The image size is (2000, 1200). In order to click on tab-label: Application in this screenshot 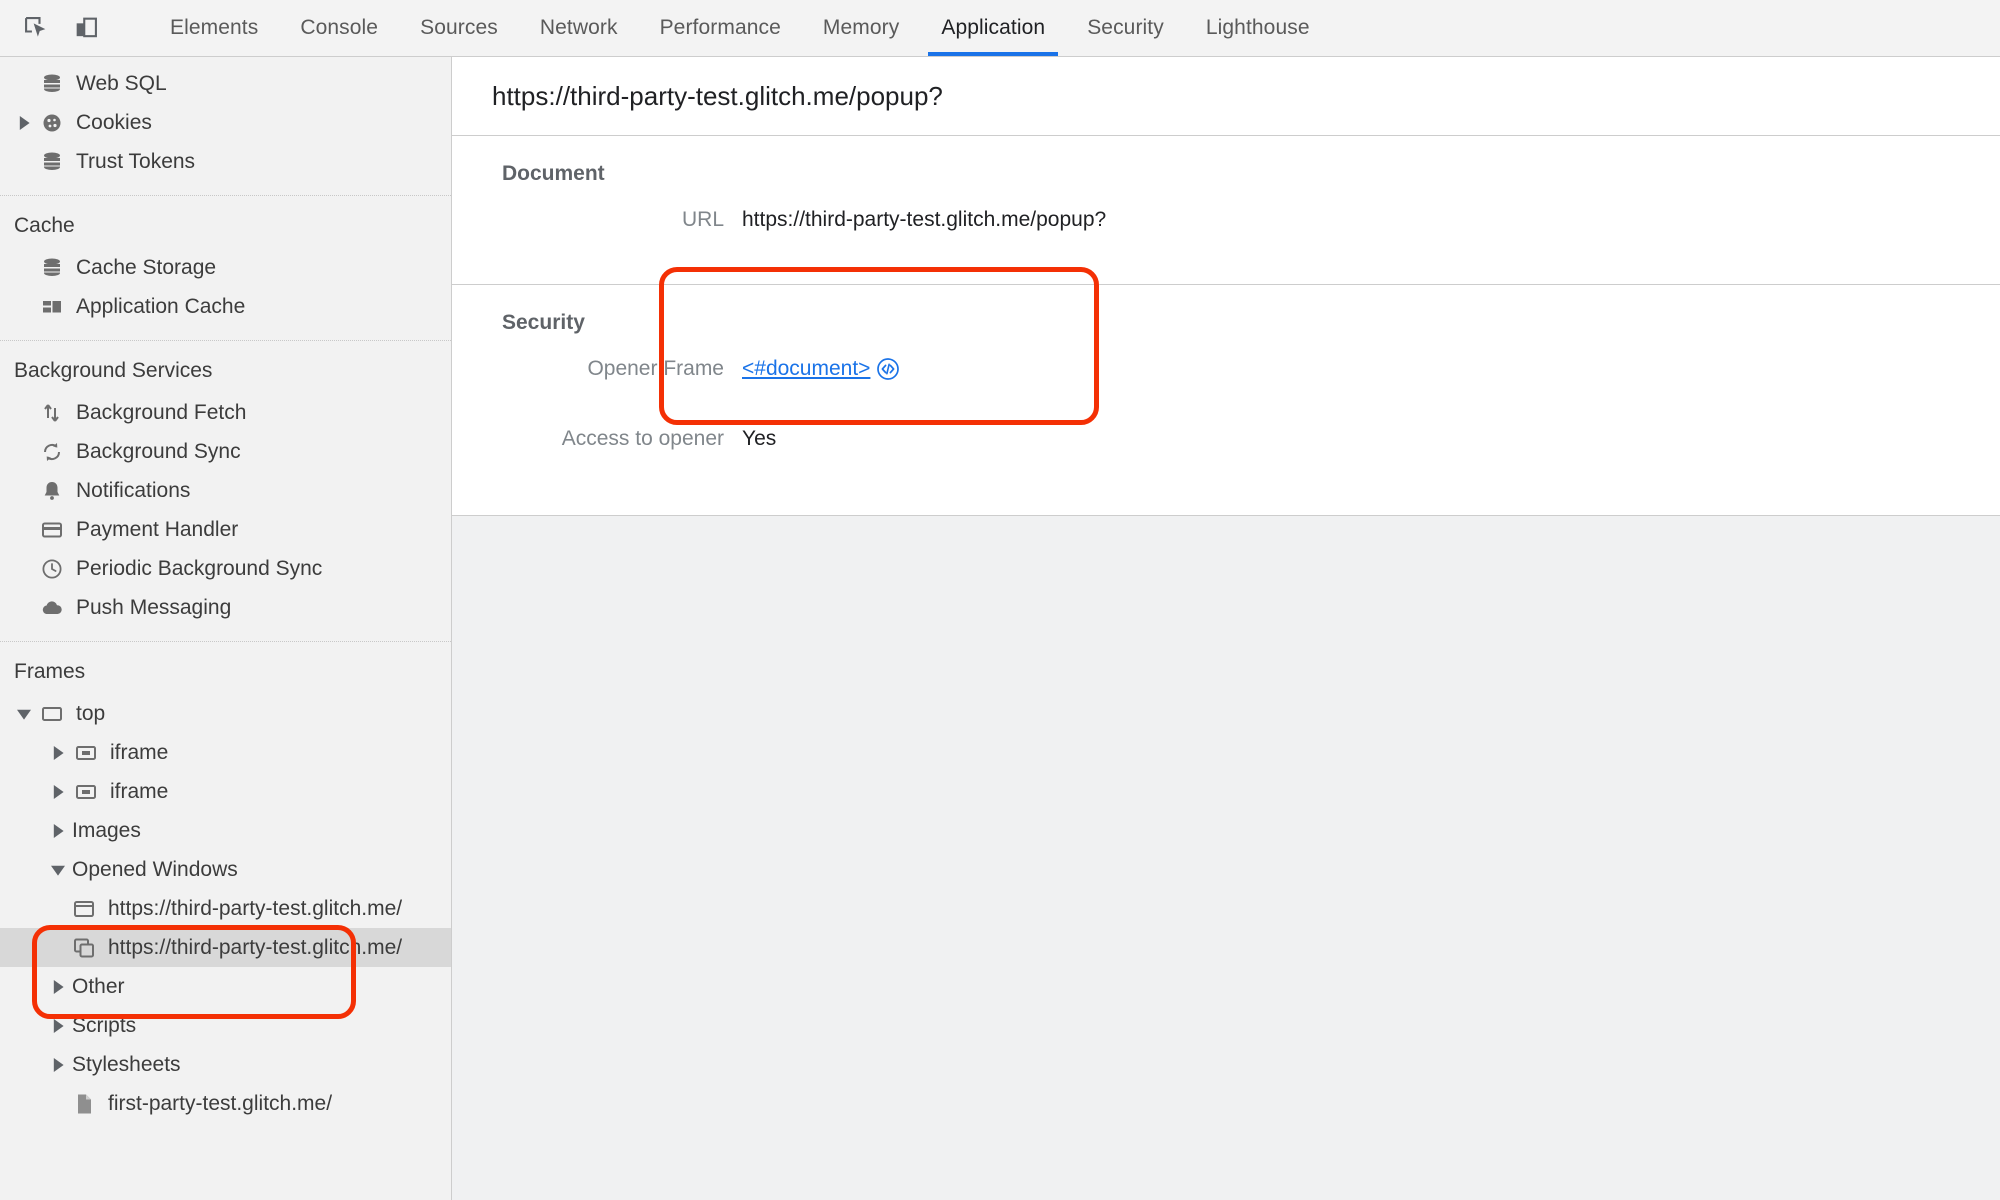, I will do `click(993, 27)`.